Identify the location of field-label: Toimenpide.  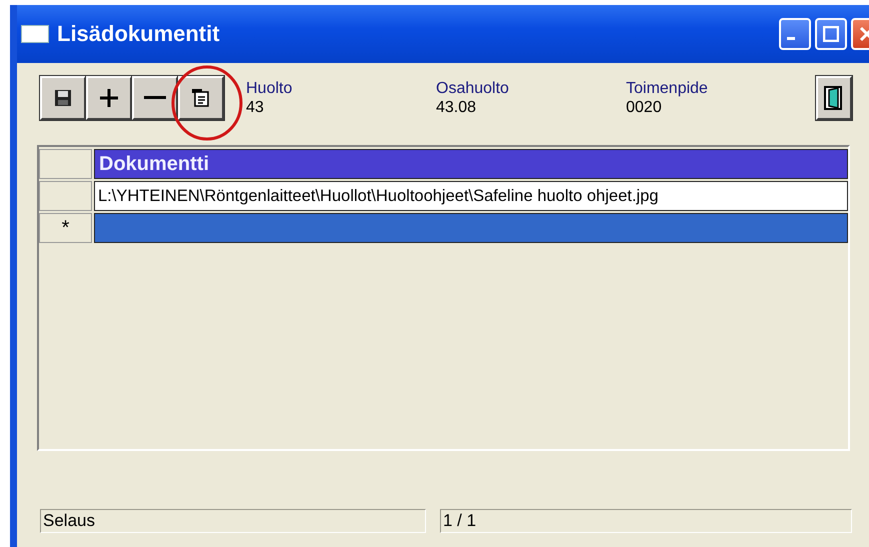
(667, 88).